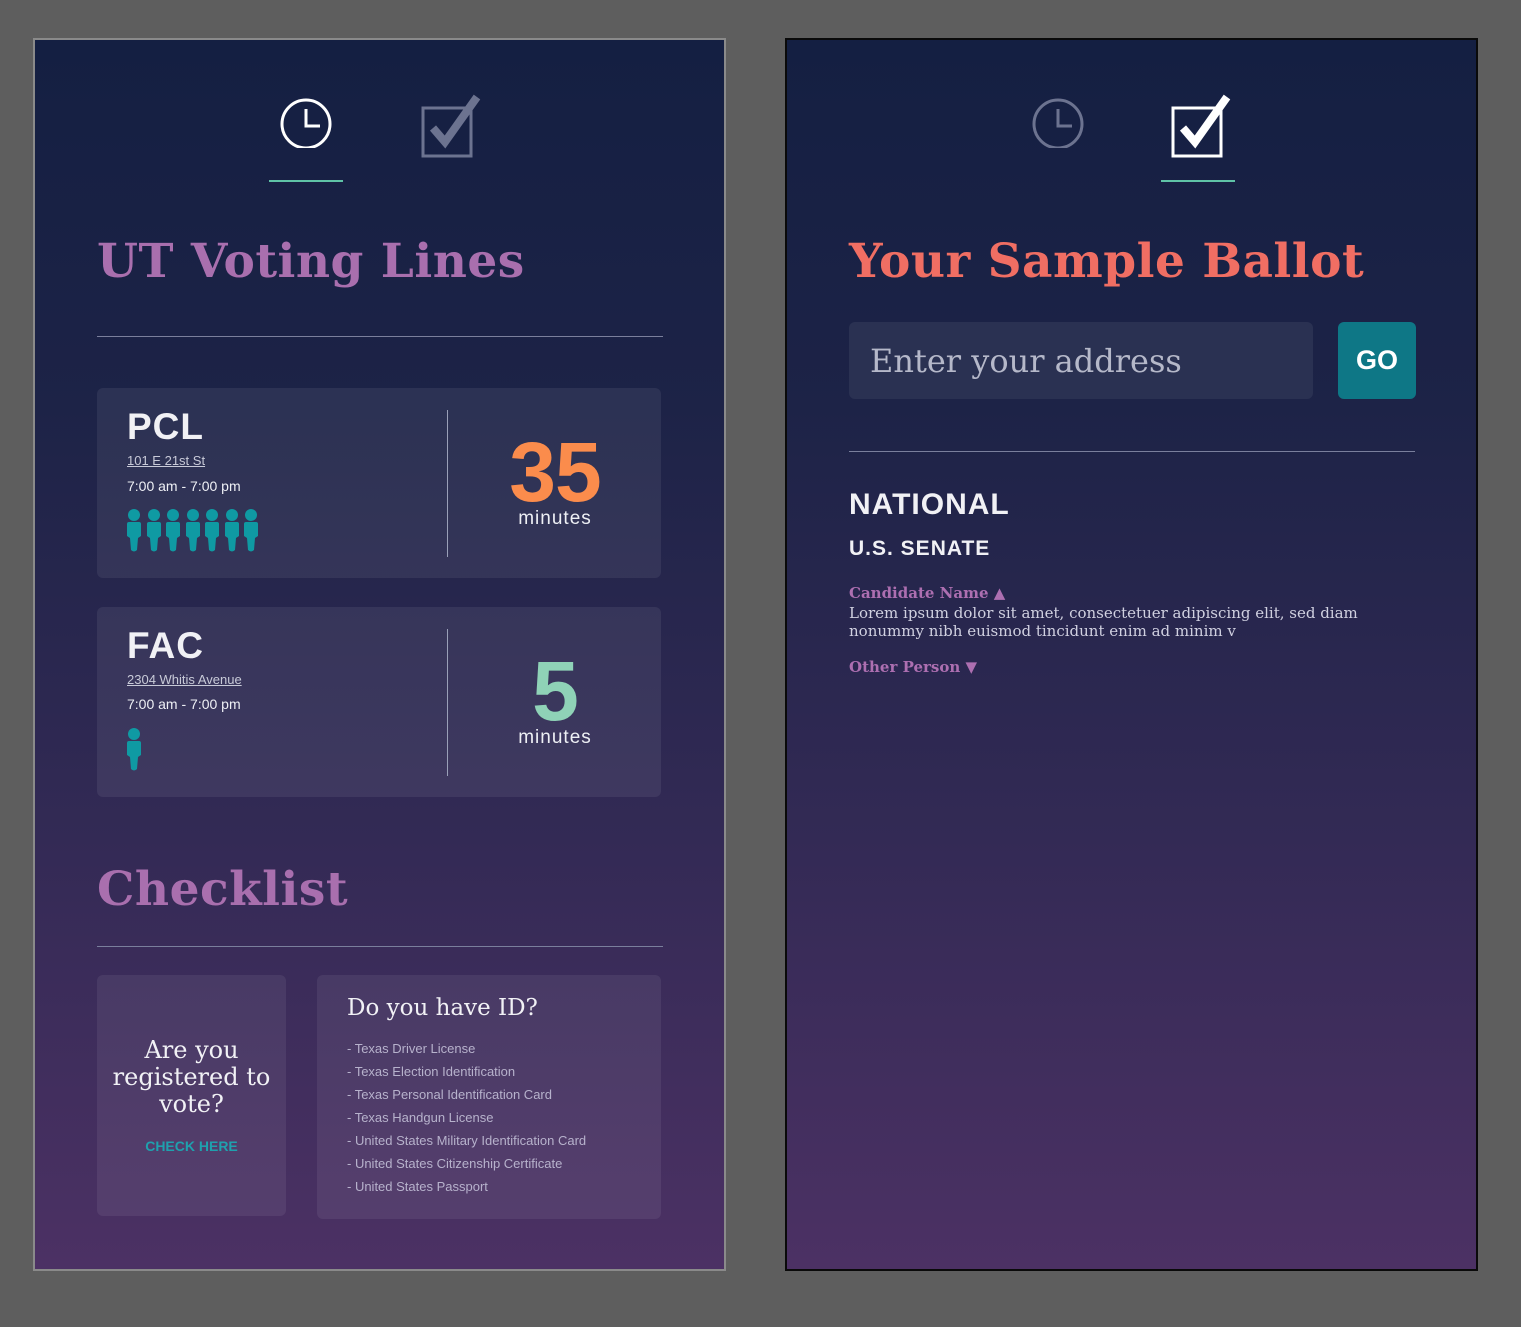 This screenshot has width=1521, height=1327. I want to click on id-list-item: - United States Passport, so click(417, 1186).